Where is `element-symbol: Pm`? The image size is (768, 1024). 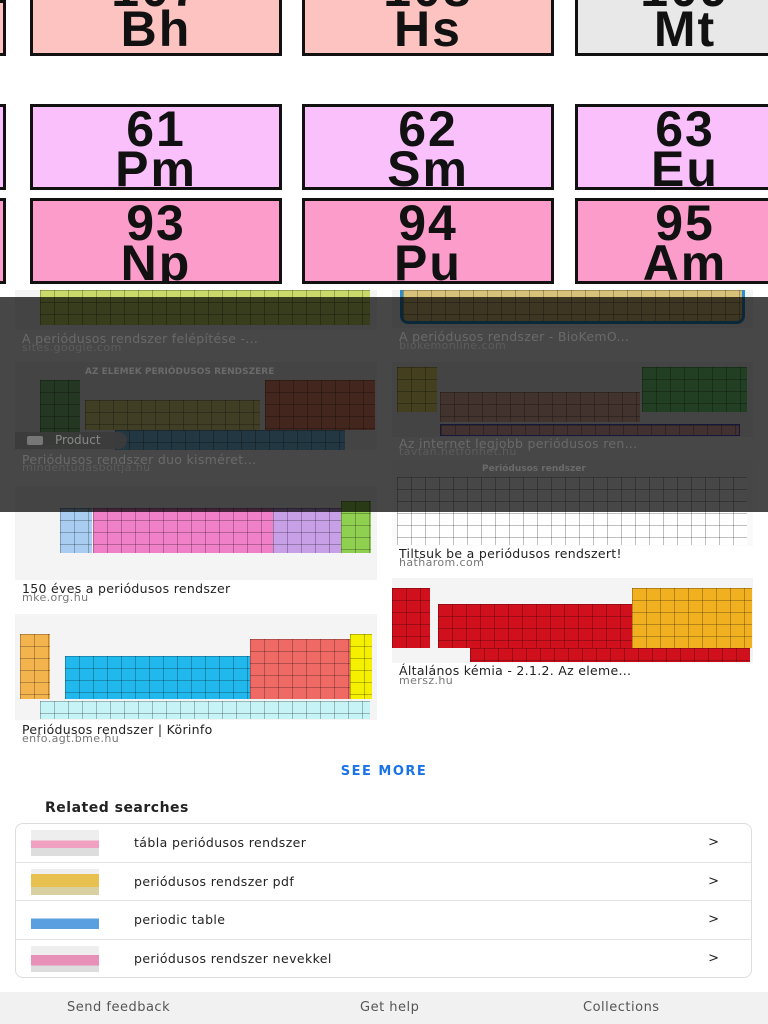
element-symbol: Pm is located at coordinates (156, 165).